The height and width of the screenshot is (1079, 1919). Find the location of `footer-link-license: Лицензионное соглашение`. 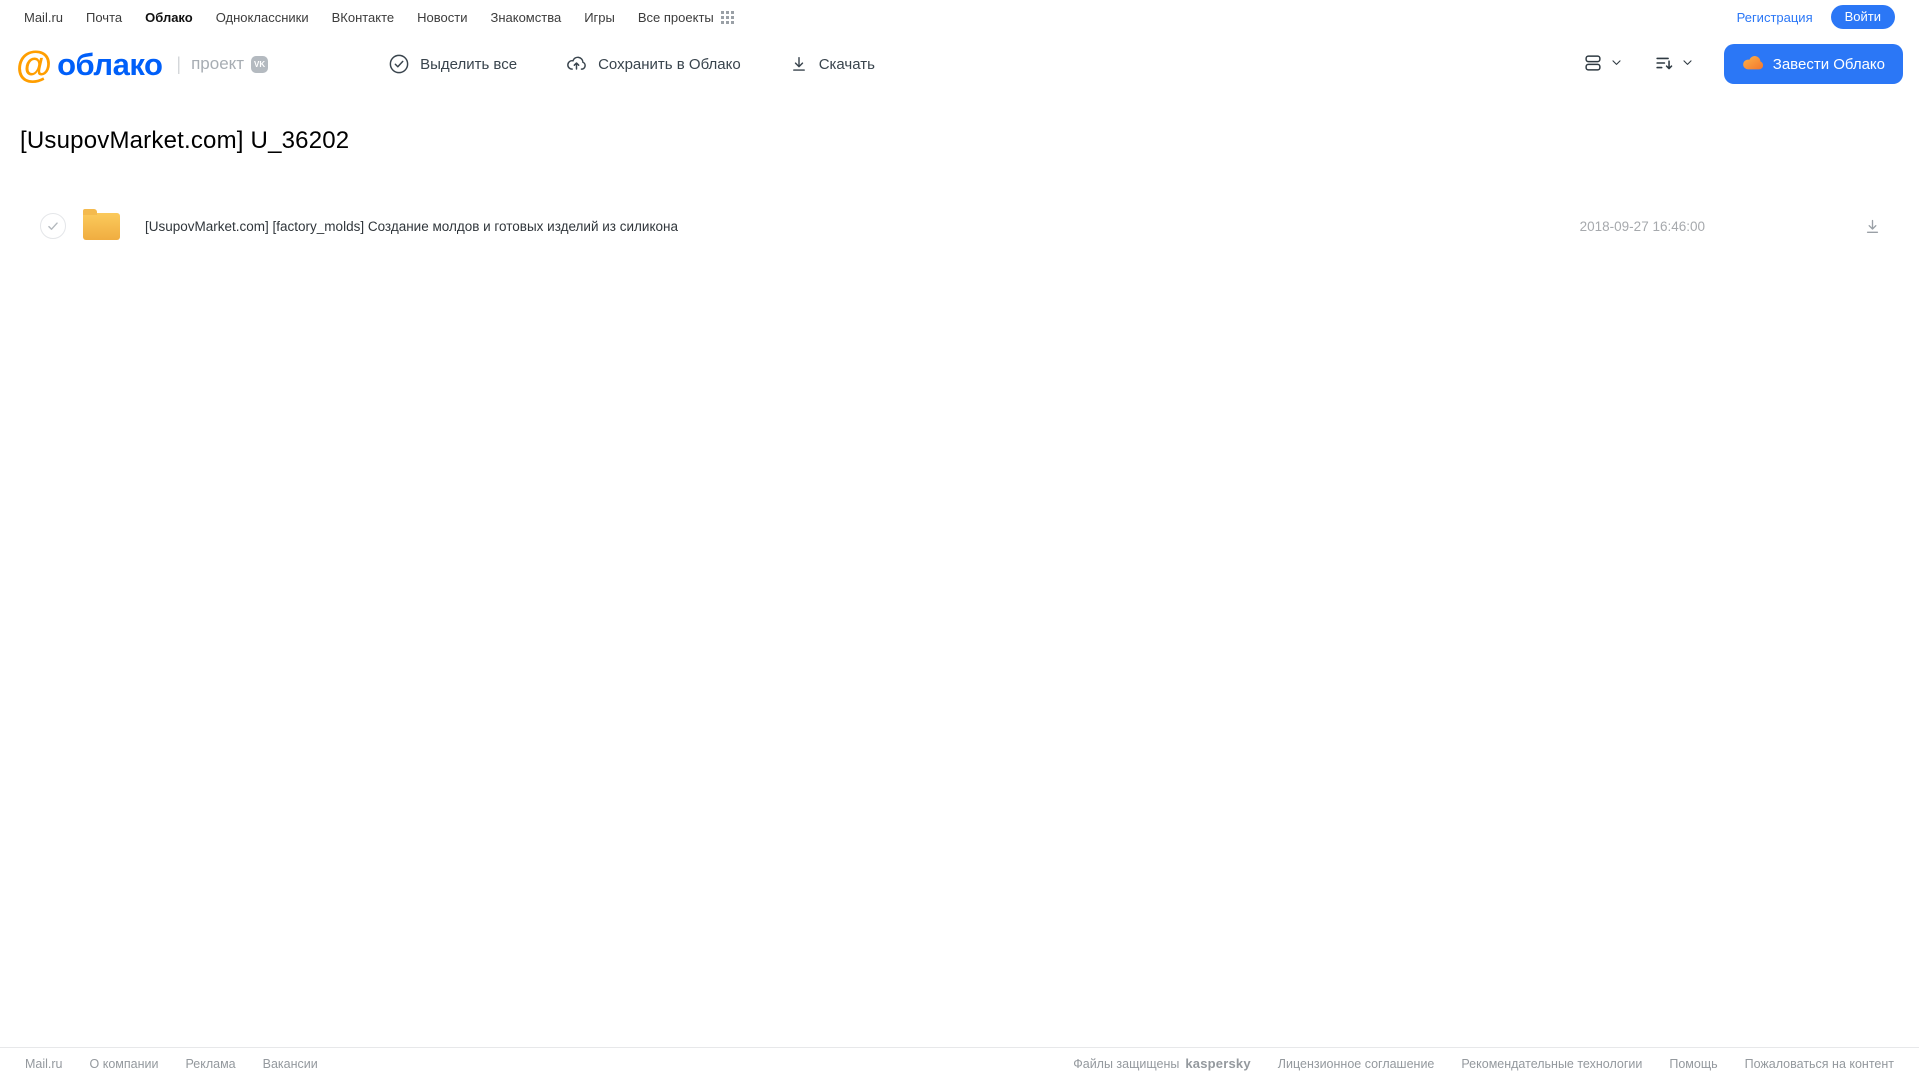

footer-link-license: Лицензионное соглашение is located at coordinates (1356, 1064).